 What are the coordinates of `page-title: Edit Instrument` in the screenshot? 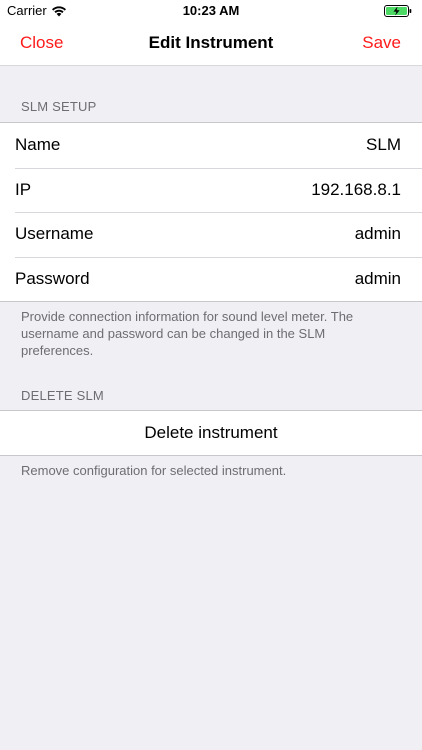 It's located at (211, 42).